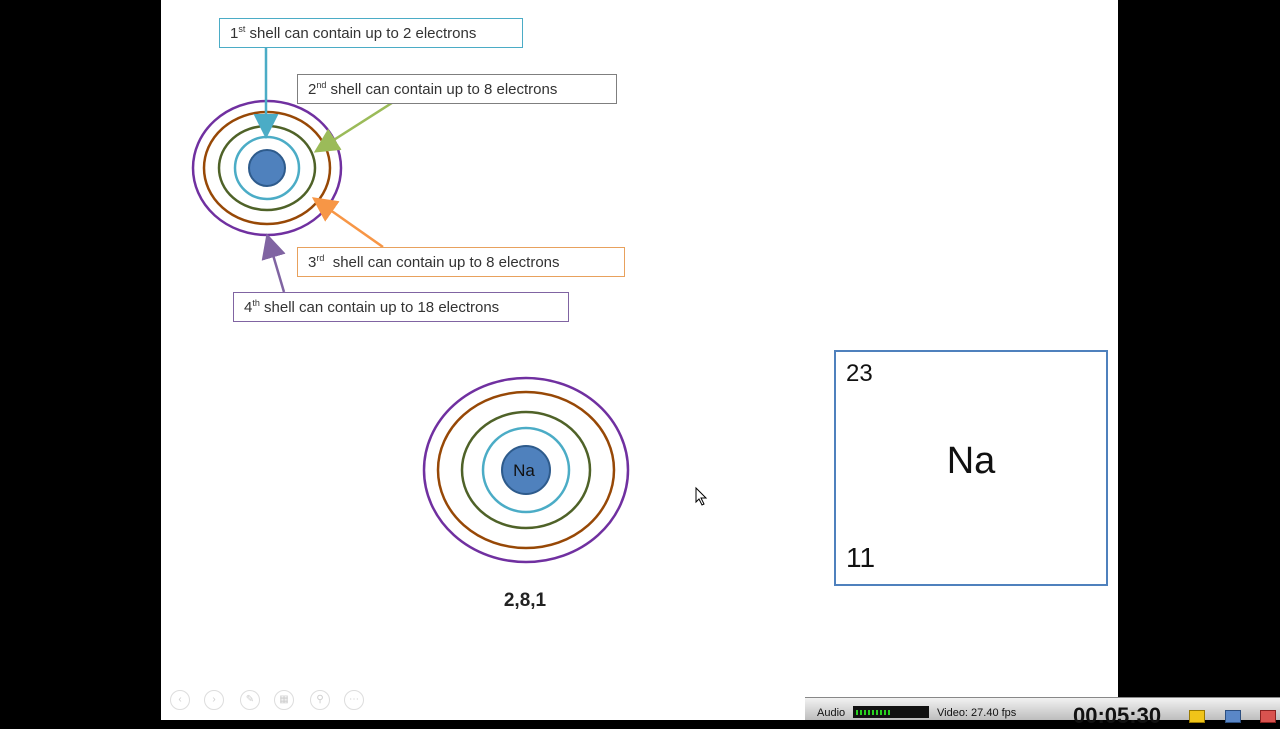  What do you see at coordinates (525, 600) in the screenshot?
I see `electron-configuration: 2,8,1` at bounding box center [525, 600].